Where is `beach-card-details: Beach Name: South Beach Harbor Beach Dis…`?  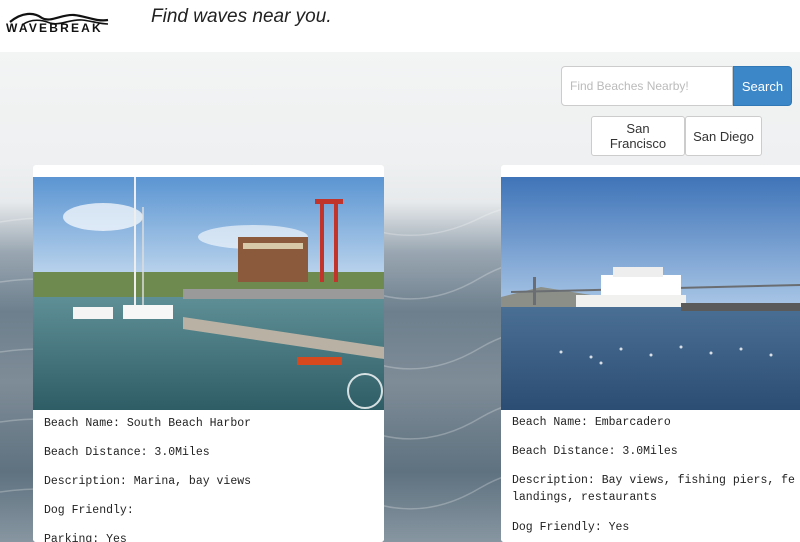
beach-card-details: Beach Name: South Beach Harbor Beach Dis… is located at coordinates (208, 476).